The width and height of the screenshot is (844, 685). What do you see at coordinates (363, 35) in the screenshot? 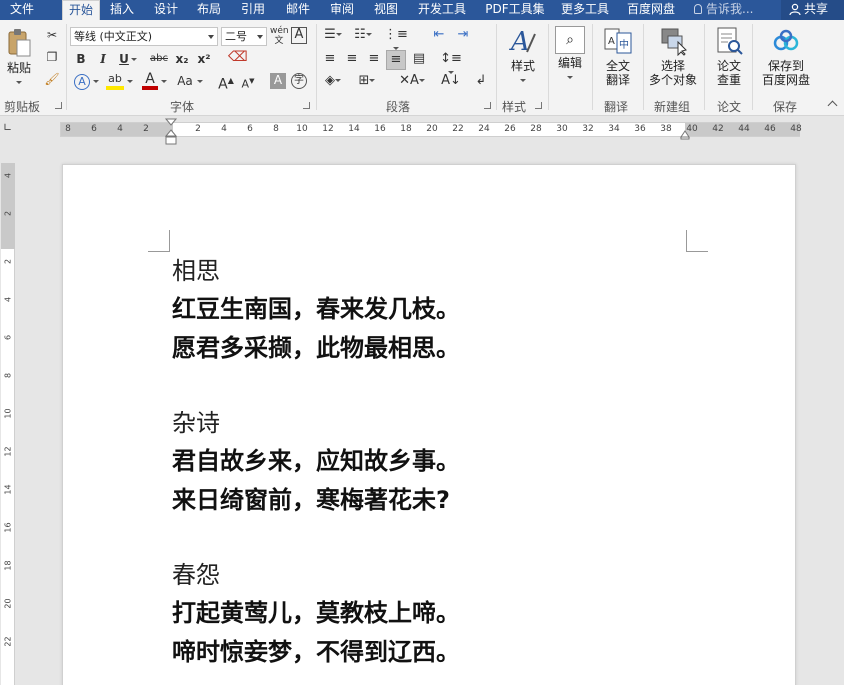
I see `numbering-icon: ☷` at bounding box center [363, 35].